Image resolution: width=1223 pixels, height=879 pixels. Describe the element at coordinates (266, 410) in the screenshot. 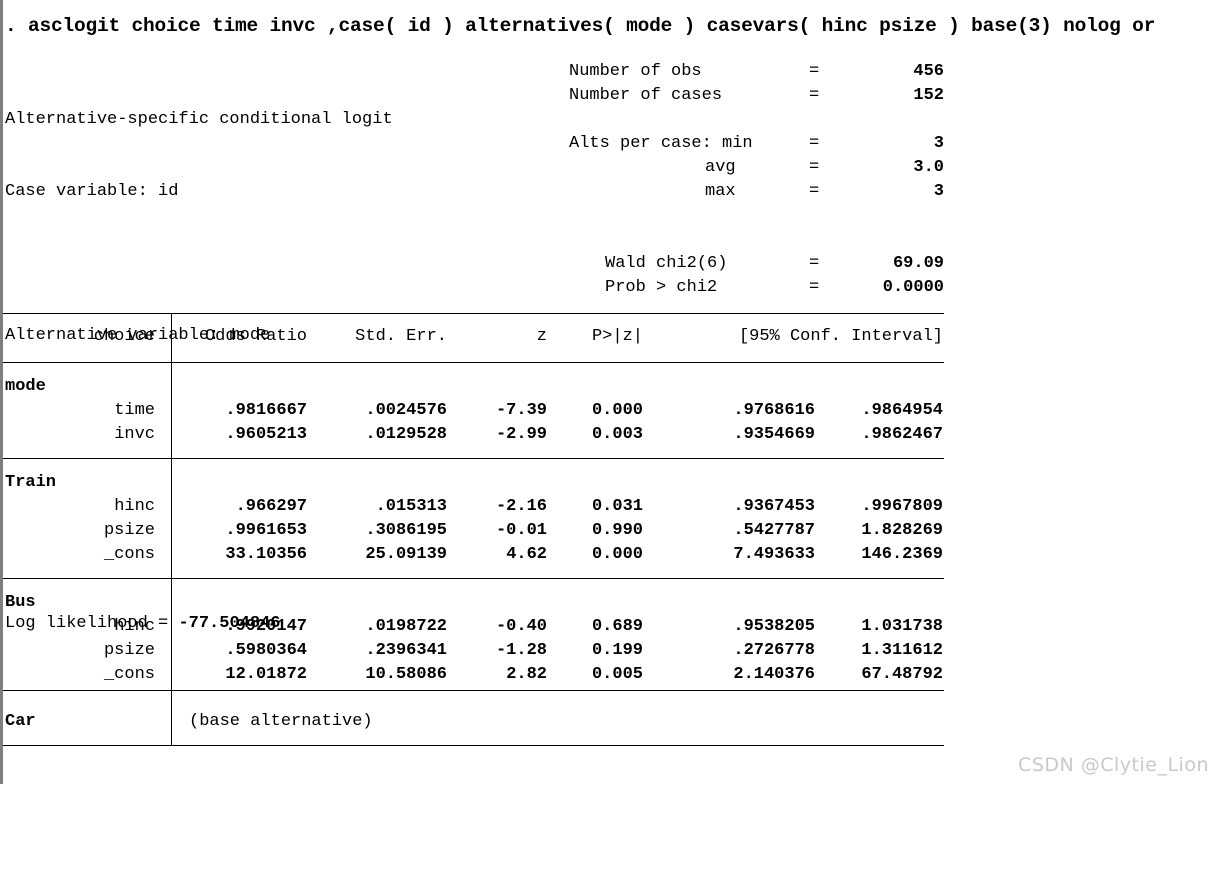

I see `cell-odds-ratio: .9816667` at that location.